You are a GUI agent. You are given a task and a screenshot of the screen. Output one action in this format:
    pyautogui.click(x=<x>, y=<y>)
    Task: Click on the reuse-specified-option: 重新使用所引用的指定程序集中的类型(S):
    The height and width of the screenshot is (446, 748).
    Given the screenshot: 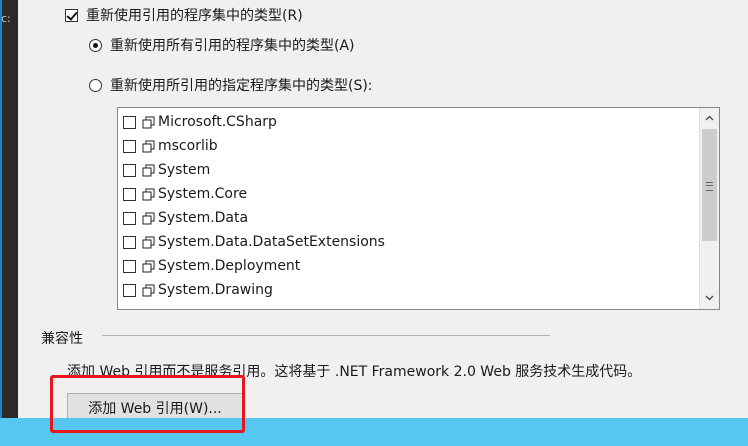 What is the action you would take?
    pyautogui.click(x=231, y=85)
    